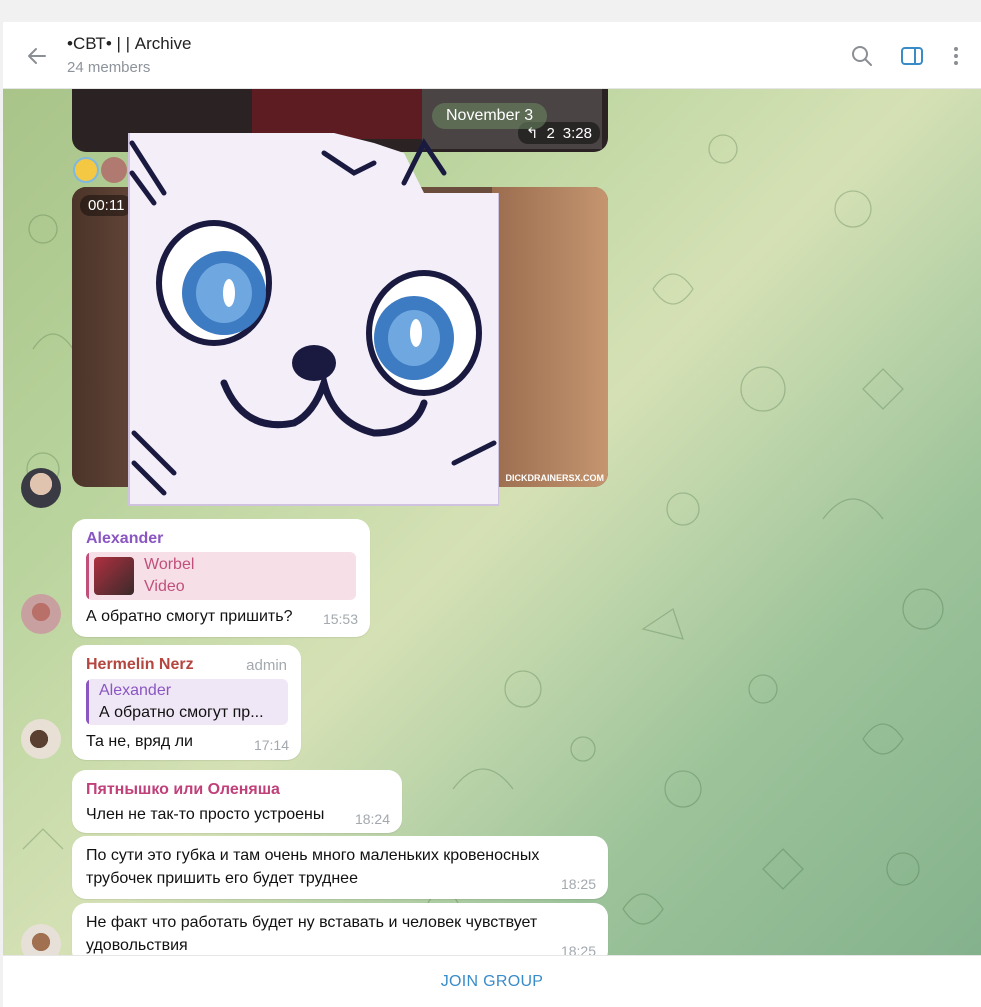 Image resolution: width=981 pixels, height=1007 pixels. What do you see at coordinates (340, 619) in the screenshot?
I see `message-time: 15:53` at bounding box center [340, 619].